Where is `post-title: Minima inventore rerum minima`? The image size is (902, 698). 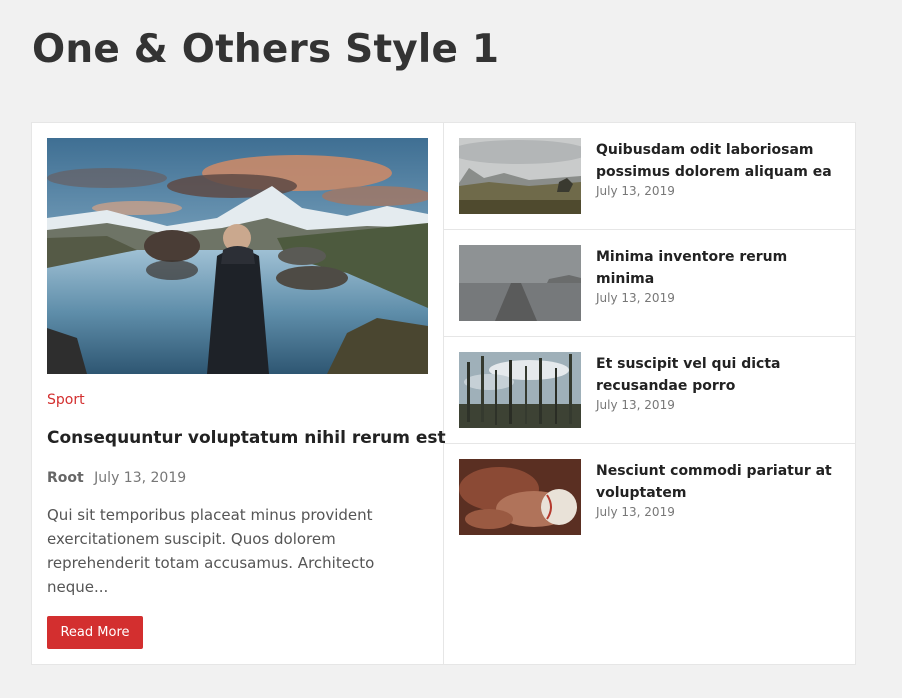 post-title: Minima inventore rerum minima is located at coordinates (718, 268).